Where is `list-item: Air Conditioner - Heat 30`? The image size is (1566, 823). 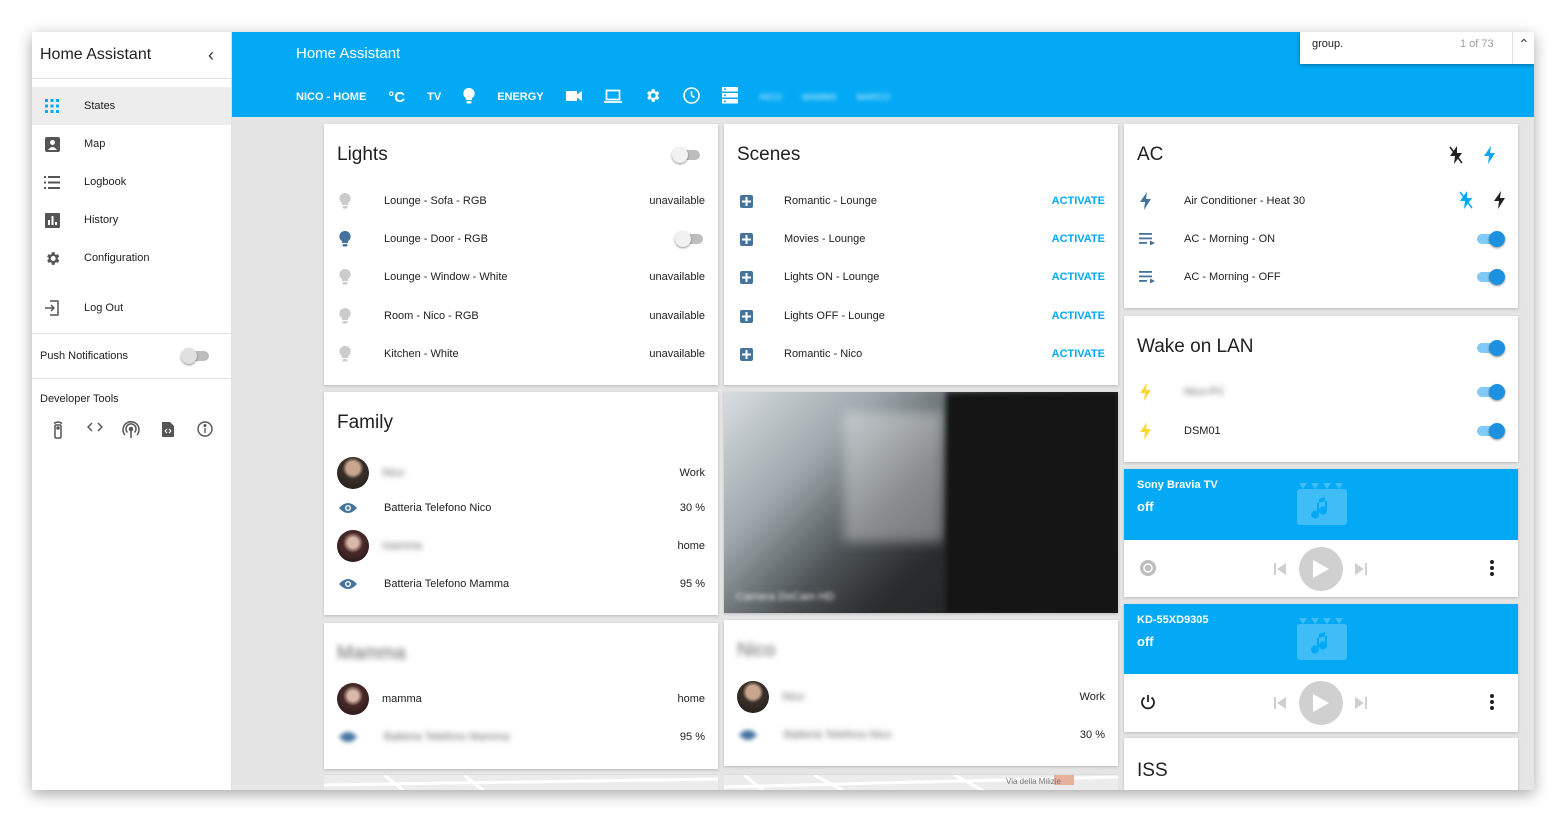
list-item: Air Conditioner - Heat 30 is located at coordinates (1321, 201).